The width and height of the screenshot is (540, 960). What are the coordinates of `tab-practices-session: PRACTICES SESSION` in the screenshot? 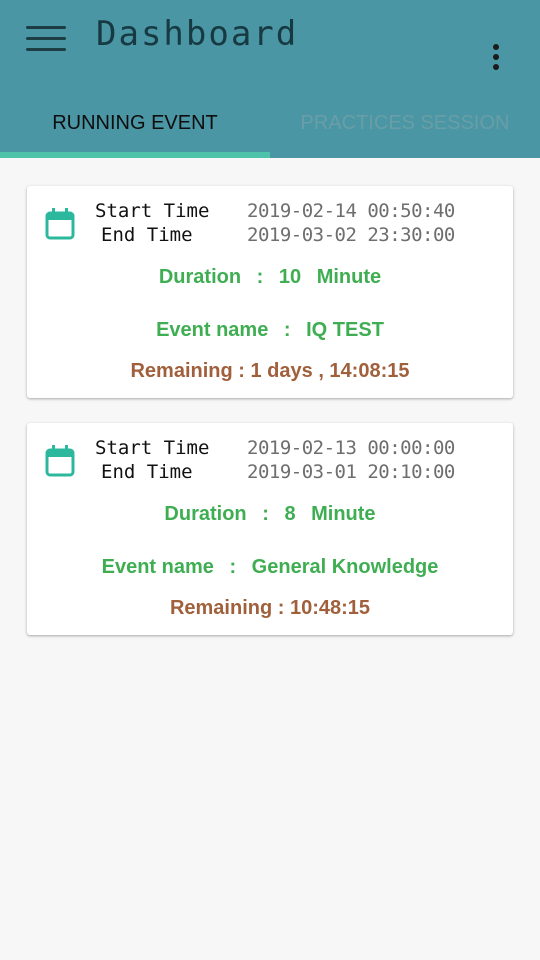 It's located at (405, 129).